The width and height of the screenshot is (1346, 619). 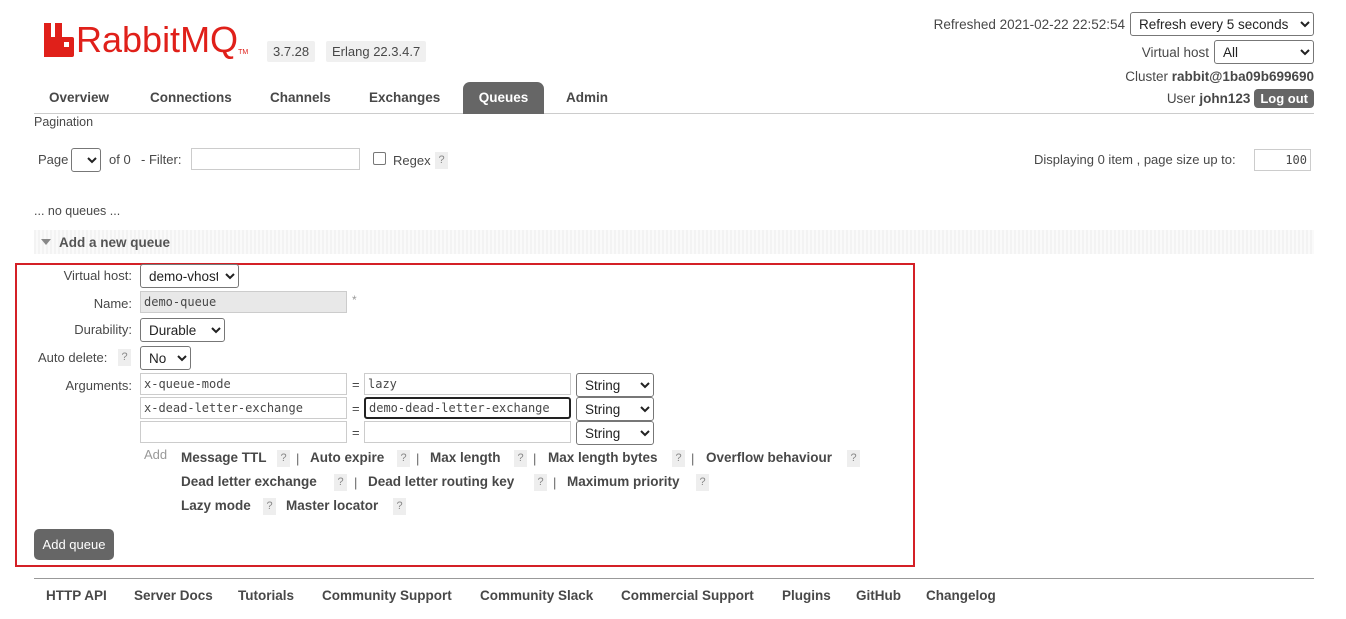 What do you see at coordinates (503, 98) in the screenshot?
I see `tab-queues: Queues` at bounding box center [503, 98].